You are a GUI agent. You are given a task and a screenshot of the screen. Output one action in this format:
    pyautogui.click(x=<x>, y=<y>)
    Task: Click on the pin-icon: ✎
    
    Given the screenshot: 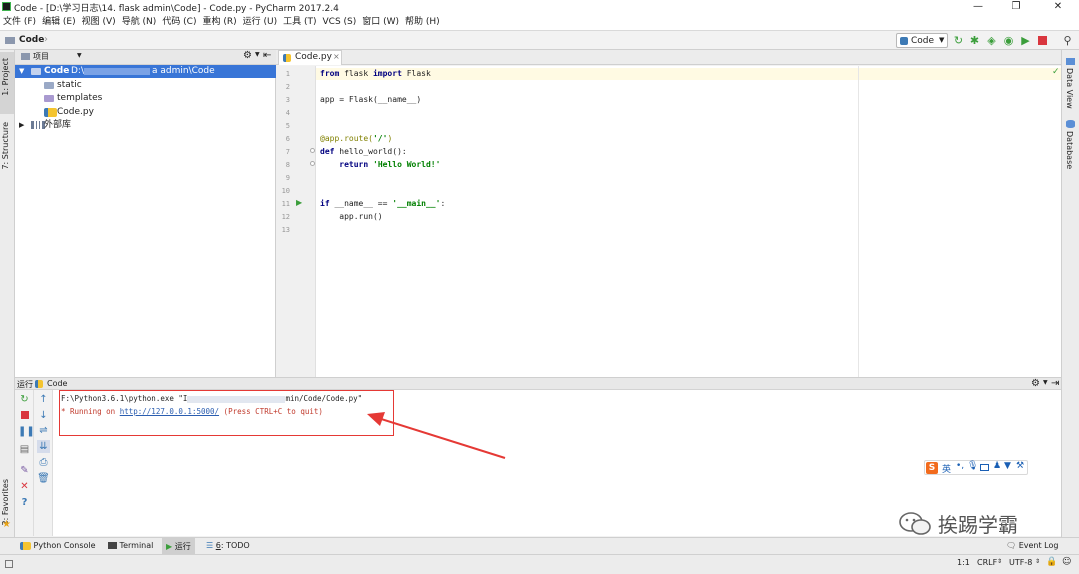 What is the action you would take?
    pyautogui.click(x=24, y=470)
    